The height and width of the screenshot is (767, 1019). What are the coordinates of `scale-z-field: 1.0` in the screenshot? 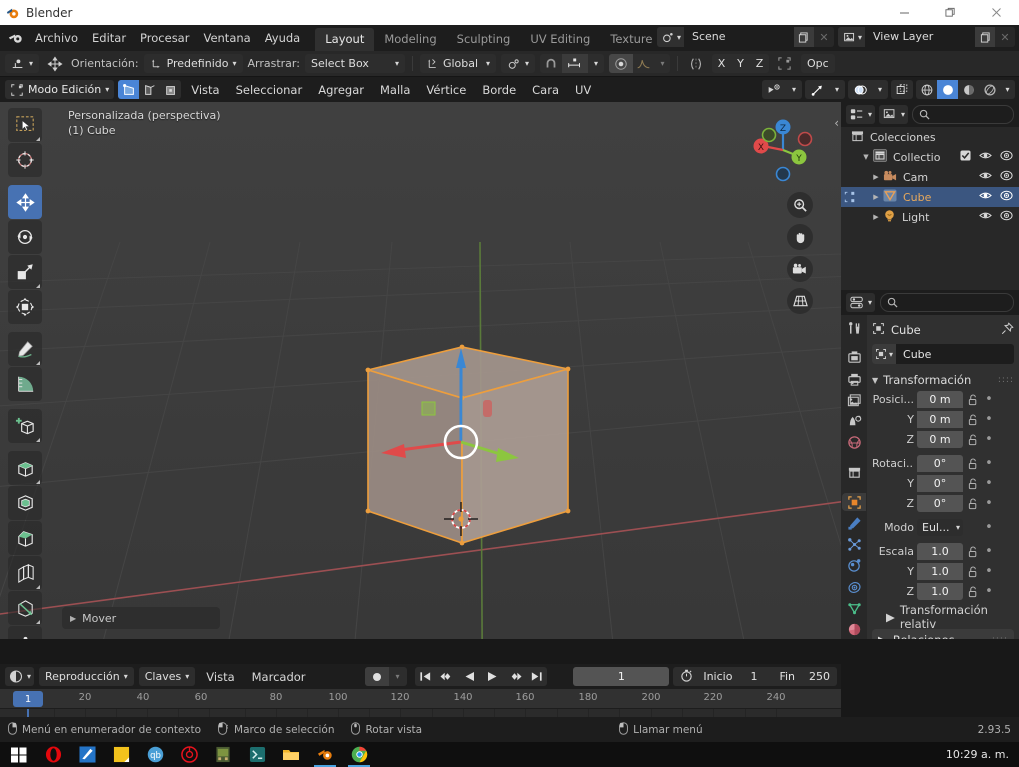 It's located at (940, 591).